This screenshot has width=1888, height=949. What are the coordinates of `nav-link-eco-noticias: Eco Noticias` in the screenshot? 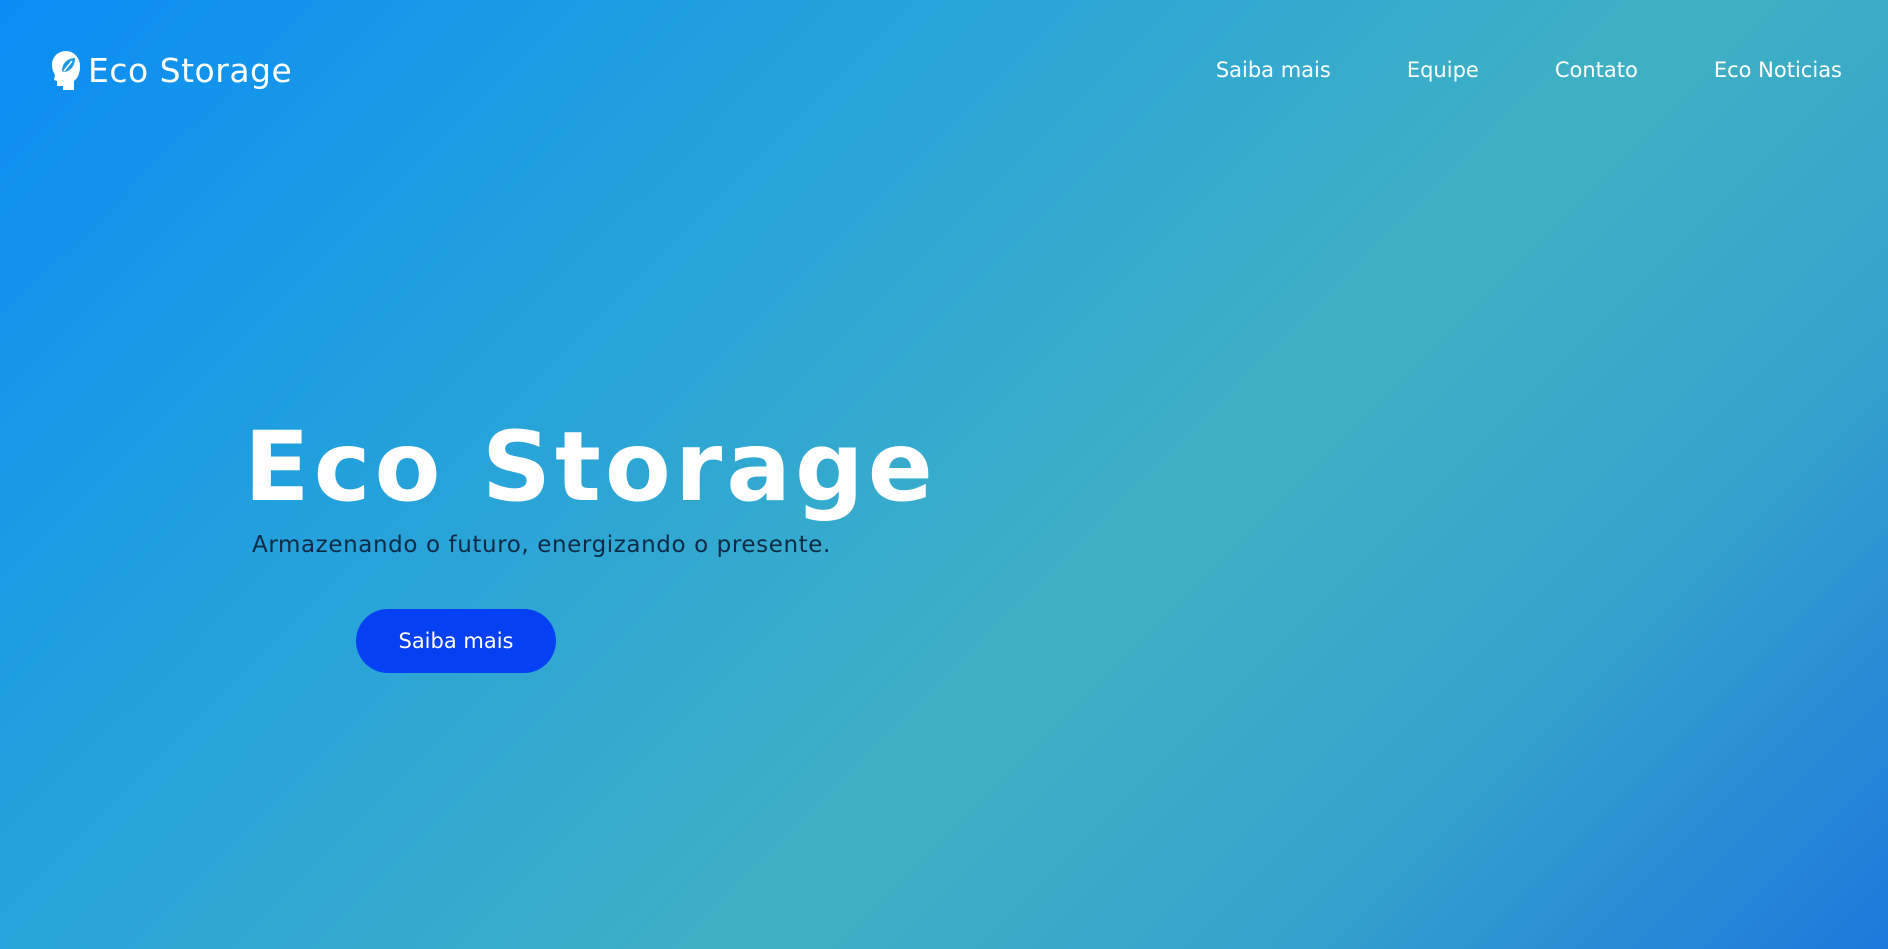 It's located at (1778, 70).